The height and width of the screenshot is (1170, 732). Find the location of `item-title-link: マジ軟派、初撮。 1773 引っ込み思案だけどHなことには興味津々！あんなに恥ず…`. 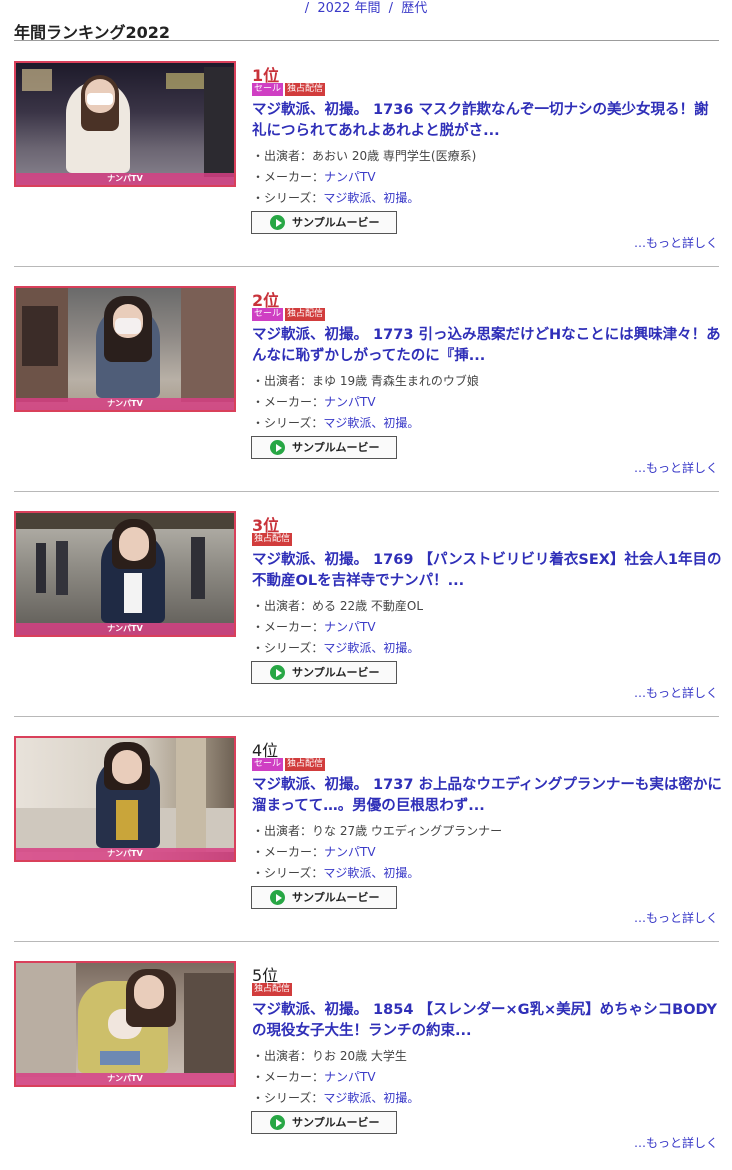

item-title-link: マジ軟派、初撮。 1773 引っ込み思案だけどHなことには興味津々！あんなに恥ず… is located at coordinates (487, 347).